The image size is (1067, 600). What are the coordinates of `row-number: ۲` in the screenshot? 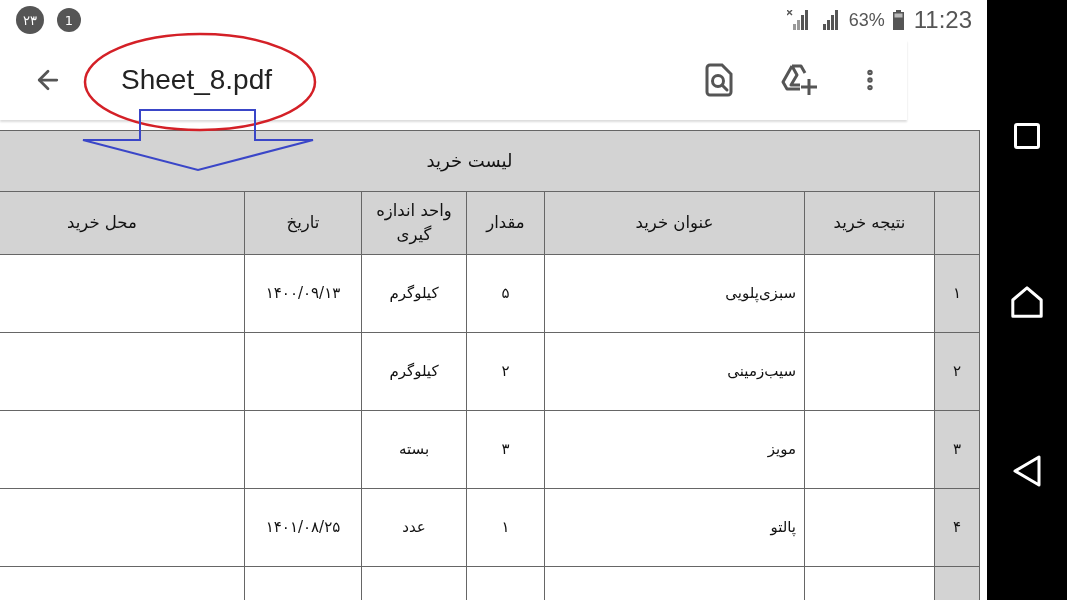 It's located at (957, 371).